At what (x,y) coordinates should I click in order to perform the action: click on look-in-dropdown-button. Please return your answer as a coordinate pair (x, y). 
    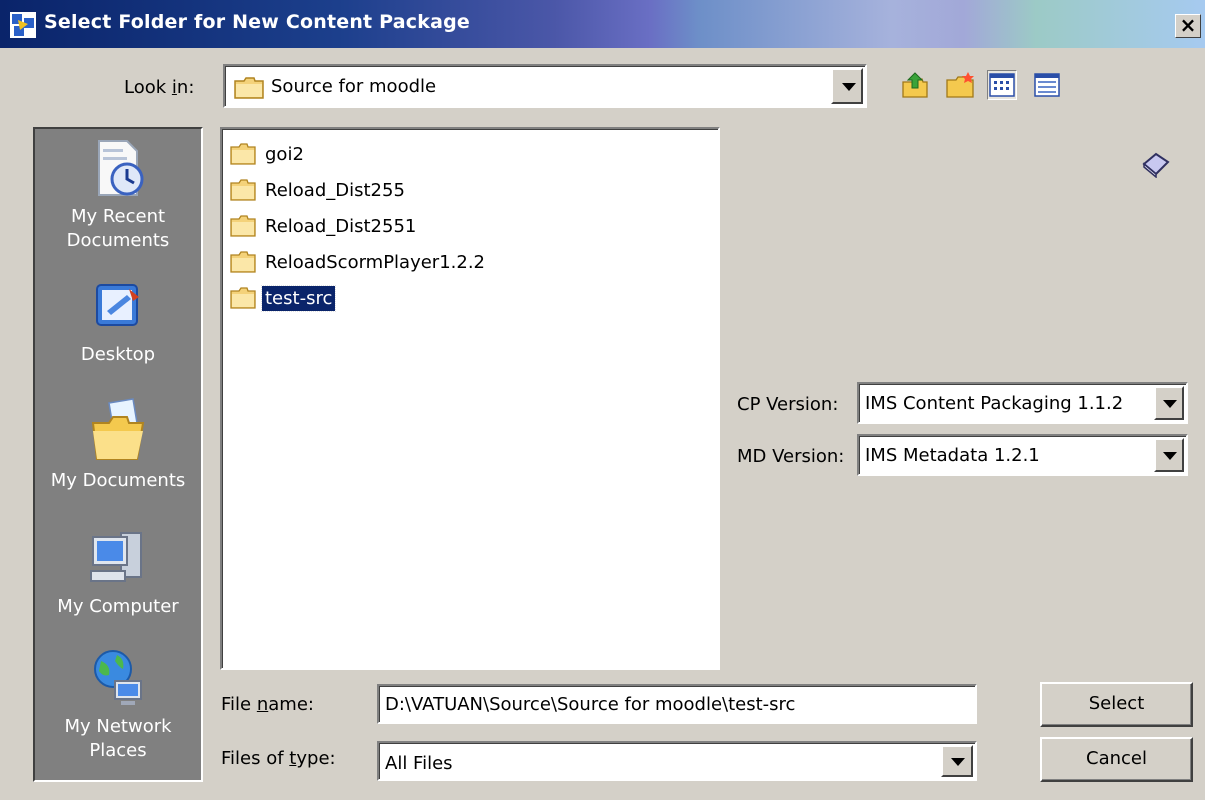
    Looking at the image, I should click on (847, 86).